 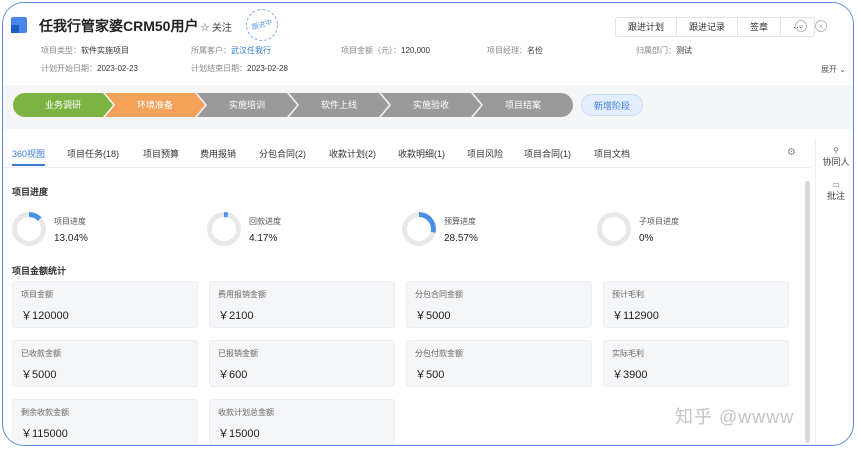 I want to click on tab-tasks: 项目任务(18), so click(x=93, y=153).